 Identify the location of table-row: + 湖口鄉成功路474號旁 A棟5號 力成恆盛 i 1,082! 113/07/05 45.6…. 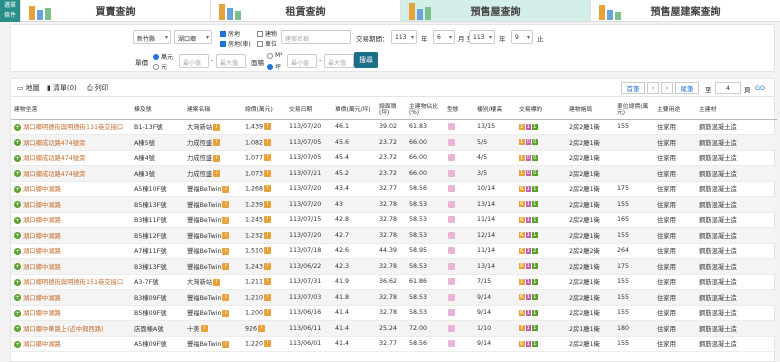
(394, 142).